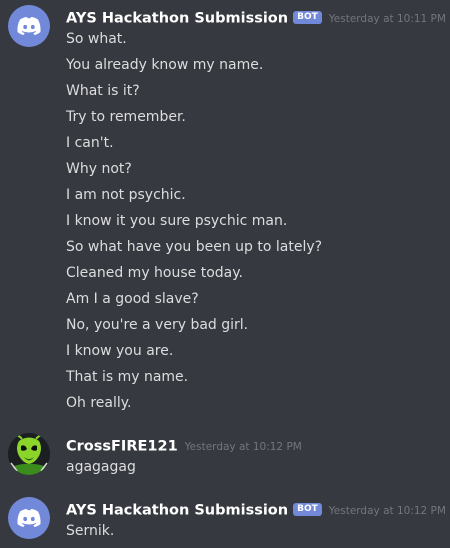  Describe the element at coordinates (126, 195) in the screenshot. I see `message-line: I am not psychic.` at that location.